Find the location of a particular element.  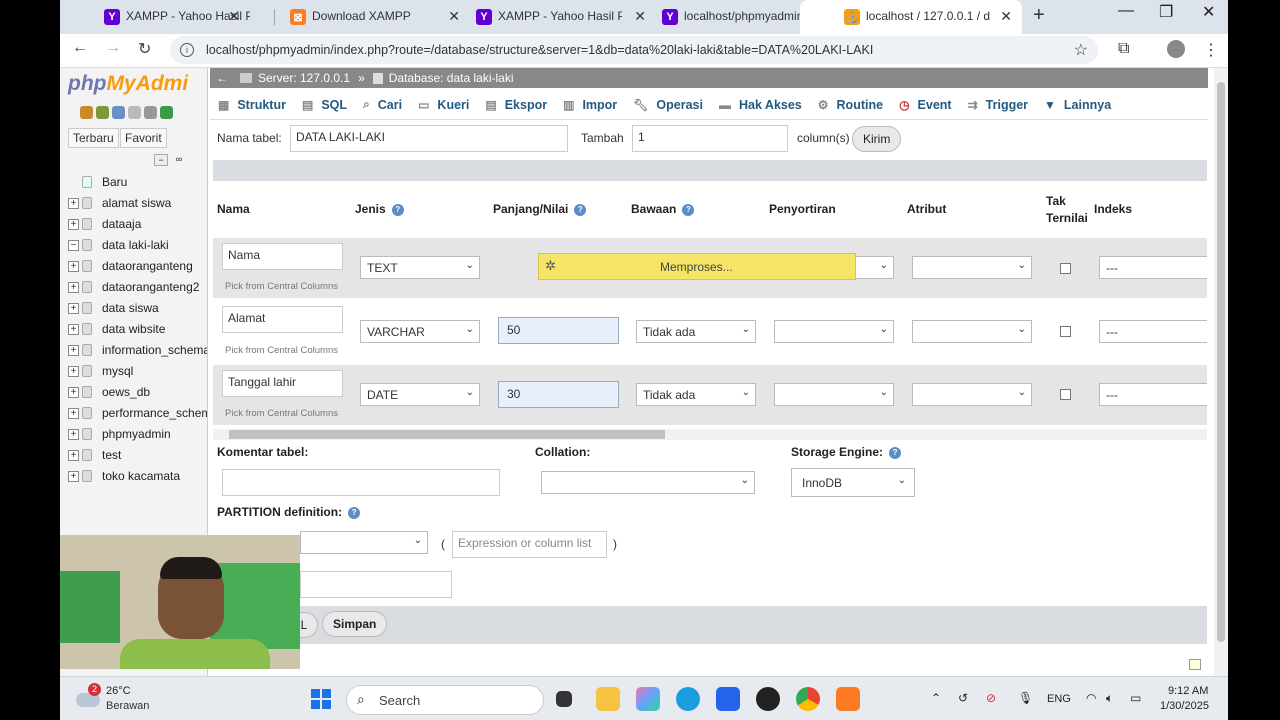

tree-item-db: + data siswa is located at coordinates (113, 308).